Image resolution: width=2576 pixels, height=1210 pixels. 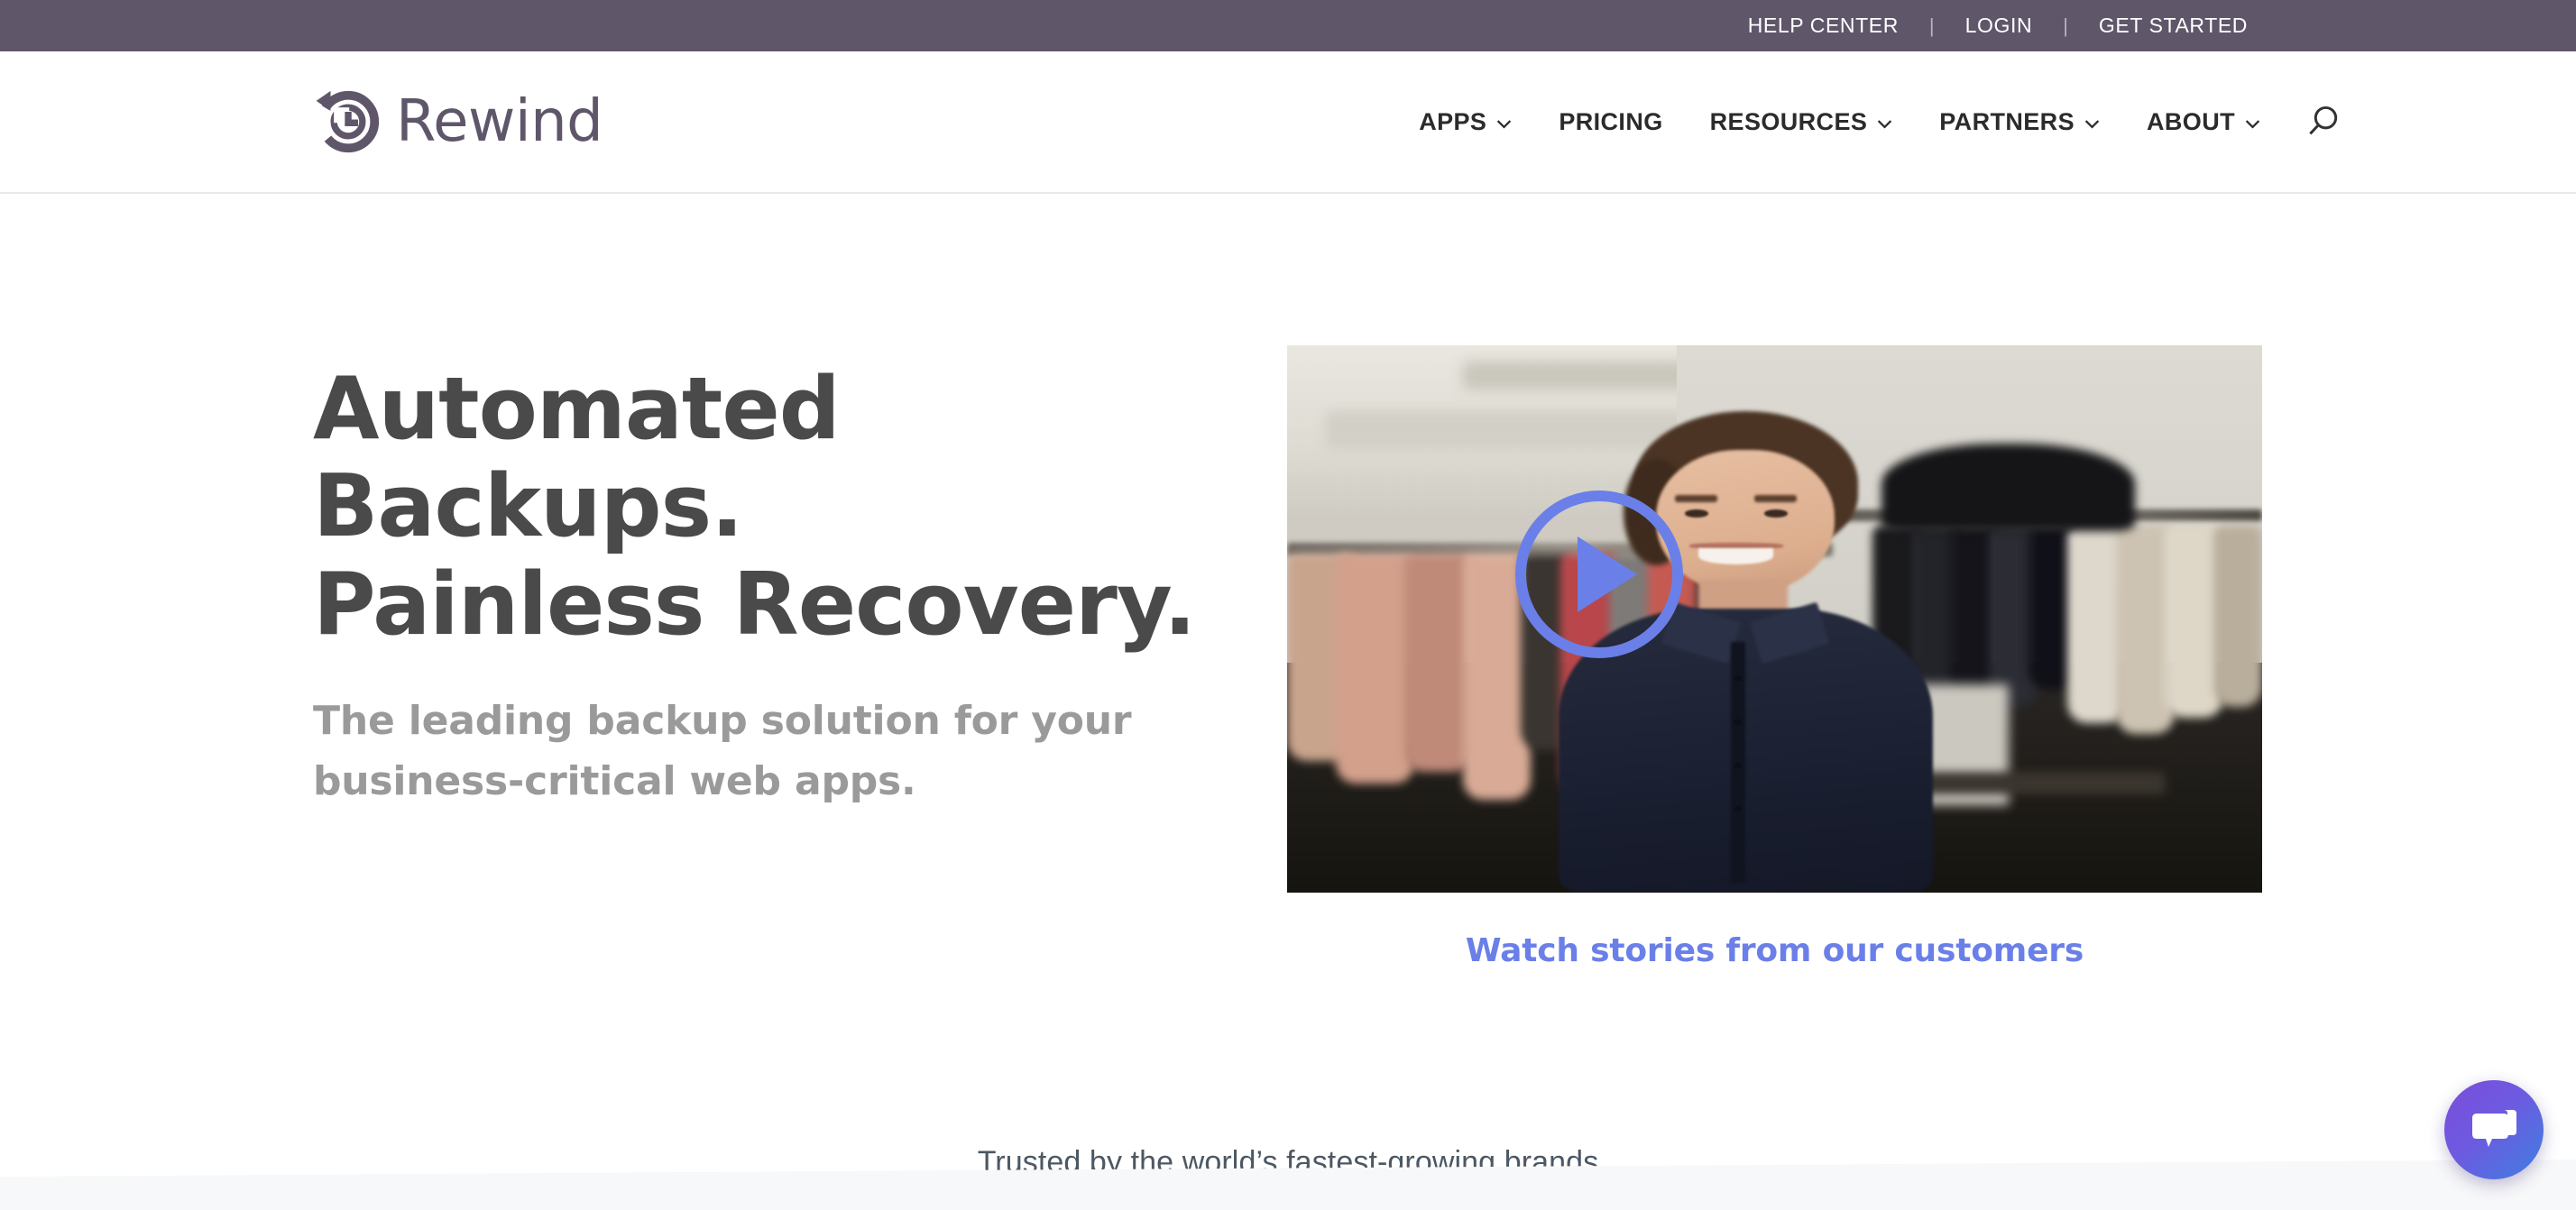 What do you see at coordinates (1823, 25) in the screenshot?
I see `top-link-help-center: HELP CENTER` at bounding box center [1823, 25].